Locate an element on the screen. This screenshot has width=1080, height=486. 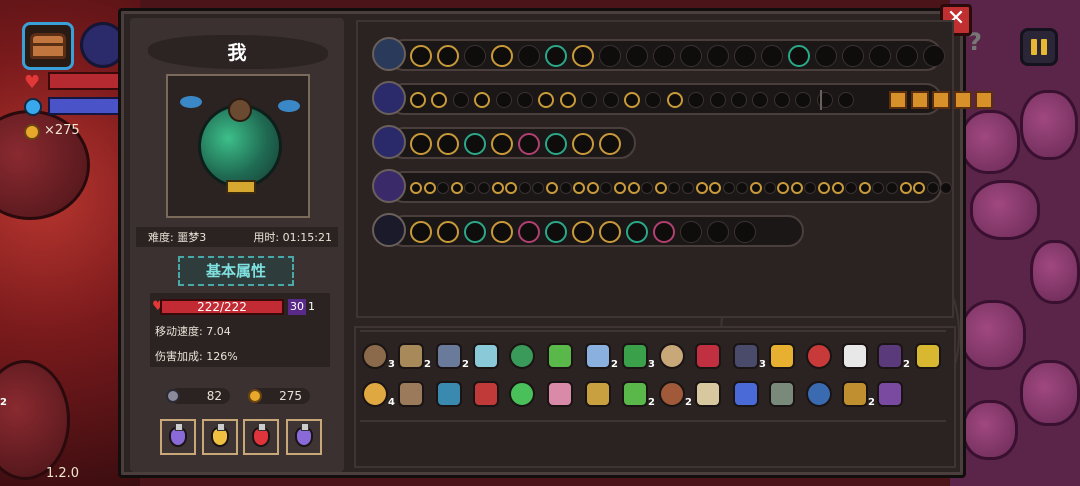
pause-button is located at coordinates (1039, 47).